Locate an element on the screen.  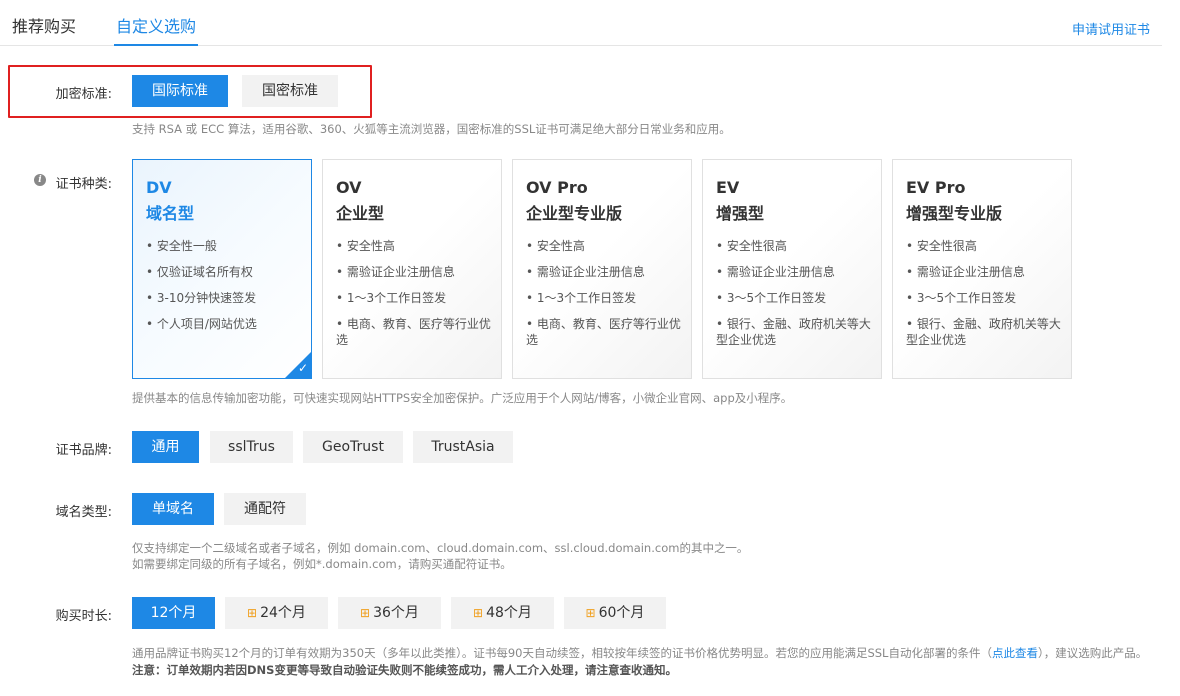
tab-custom: 自定义选购 is located at coordinates (156, 31).